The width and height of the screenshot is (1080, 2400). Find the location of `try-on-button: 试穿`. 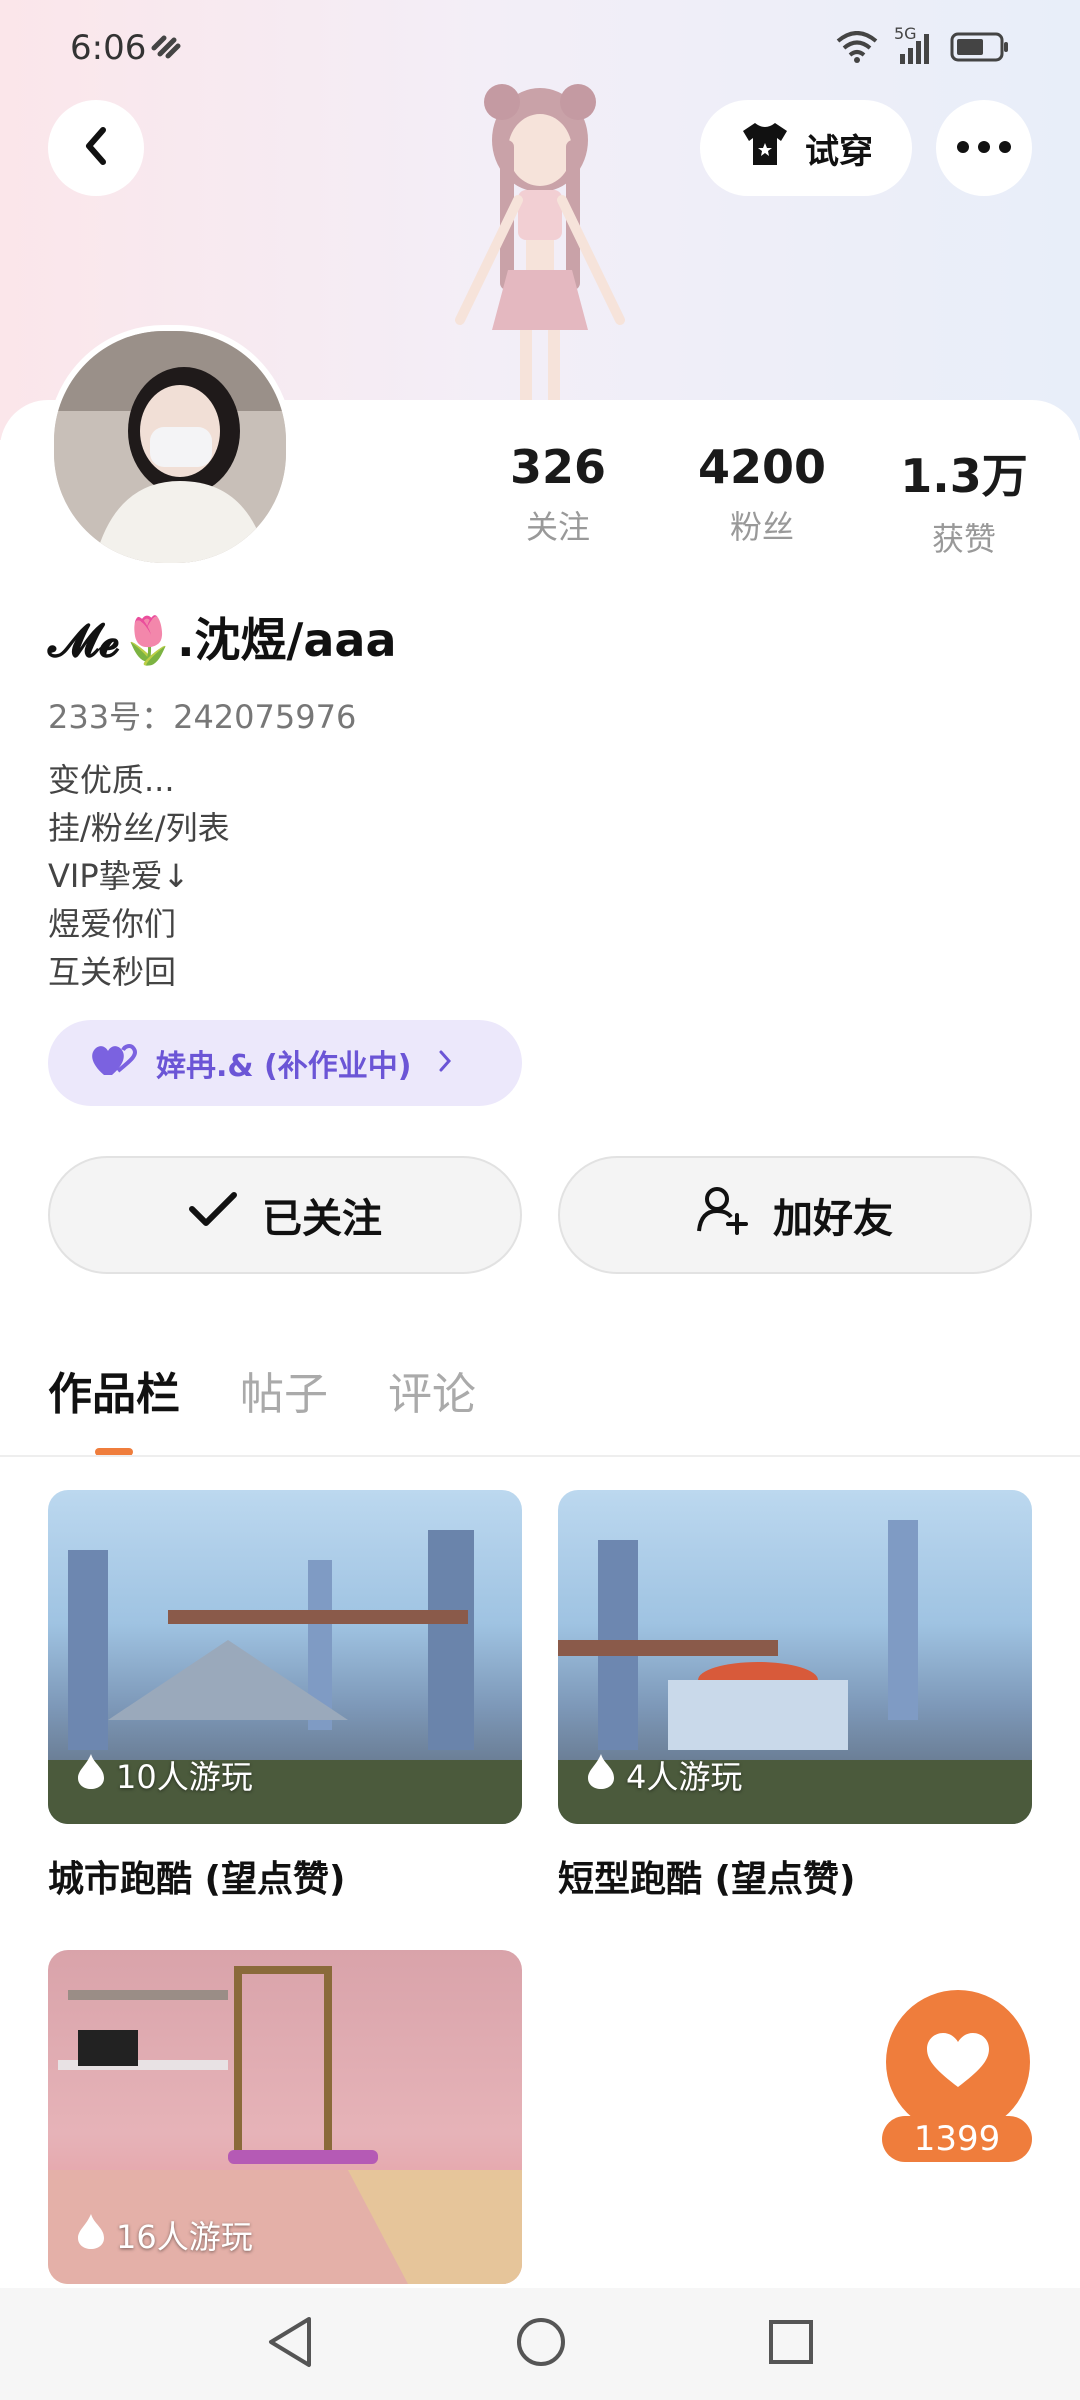

try-on-button: 试穿 is located at coordinates (806, 148).